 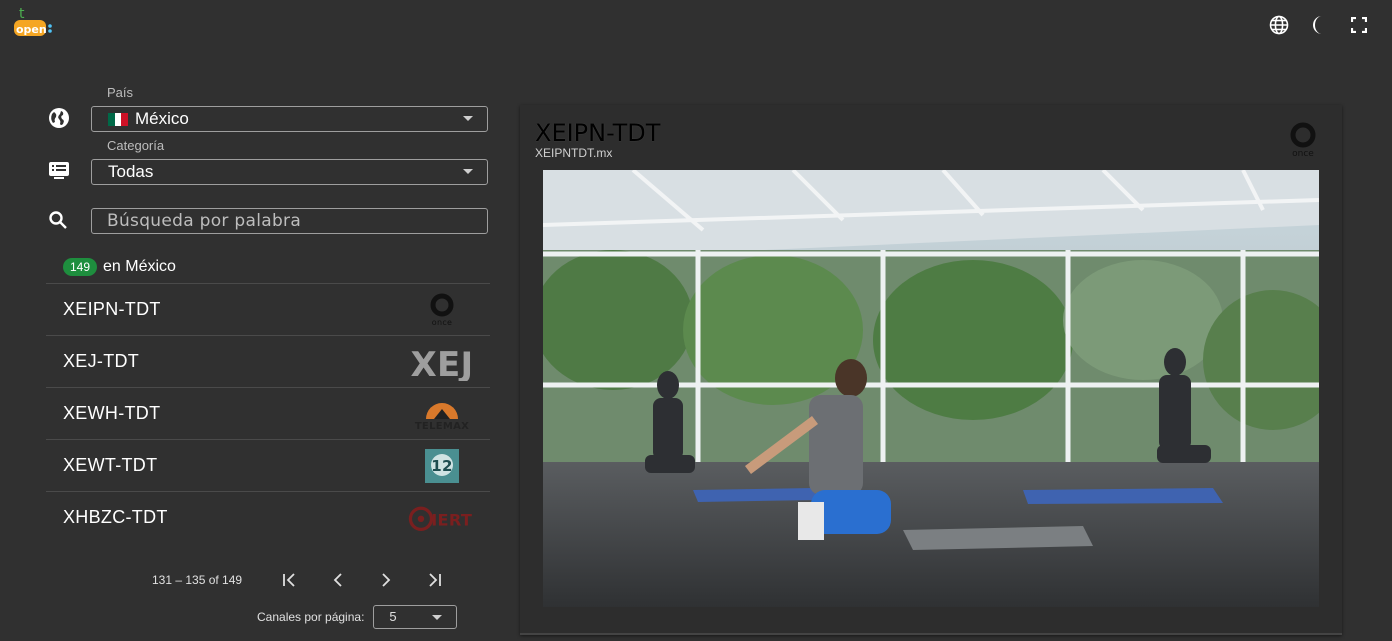 I want to click on svg-text: XEJ, so click(x=442, y=363).